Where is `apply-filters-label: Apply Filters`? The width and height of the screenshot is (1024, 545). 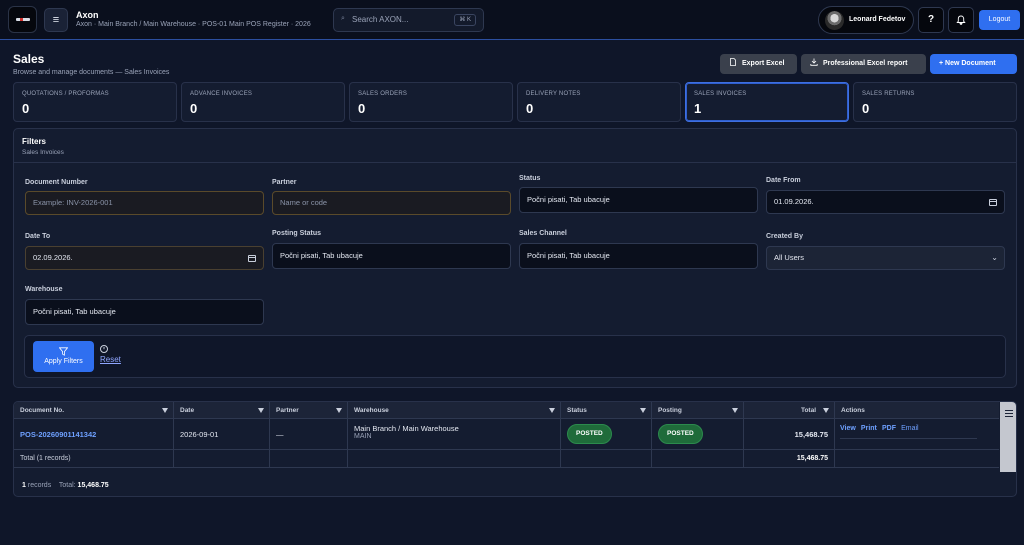 apply-filters-label: Apply Filters is located at coordinates (63, 361).